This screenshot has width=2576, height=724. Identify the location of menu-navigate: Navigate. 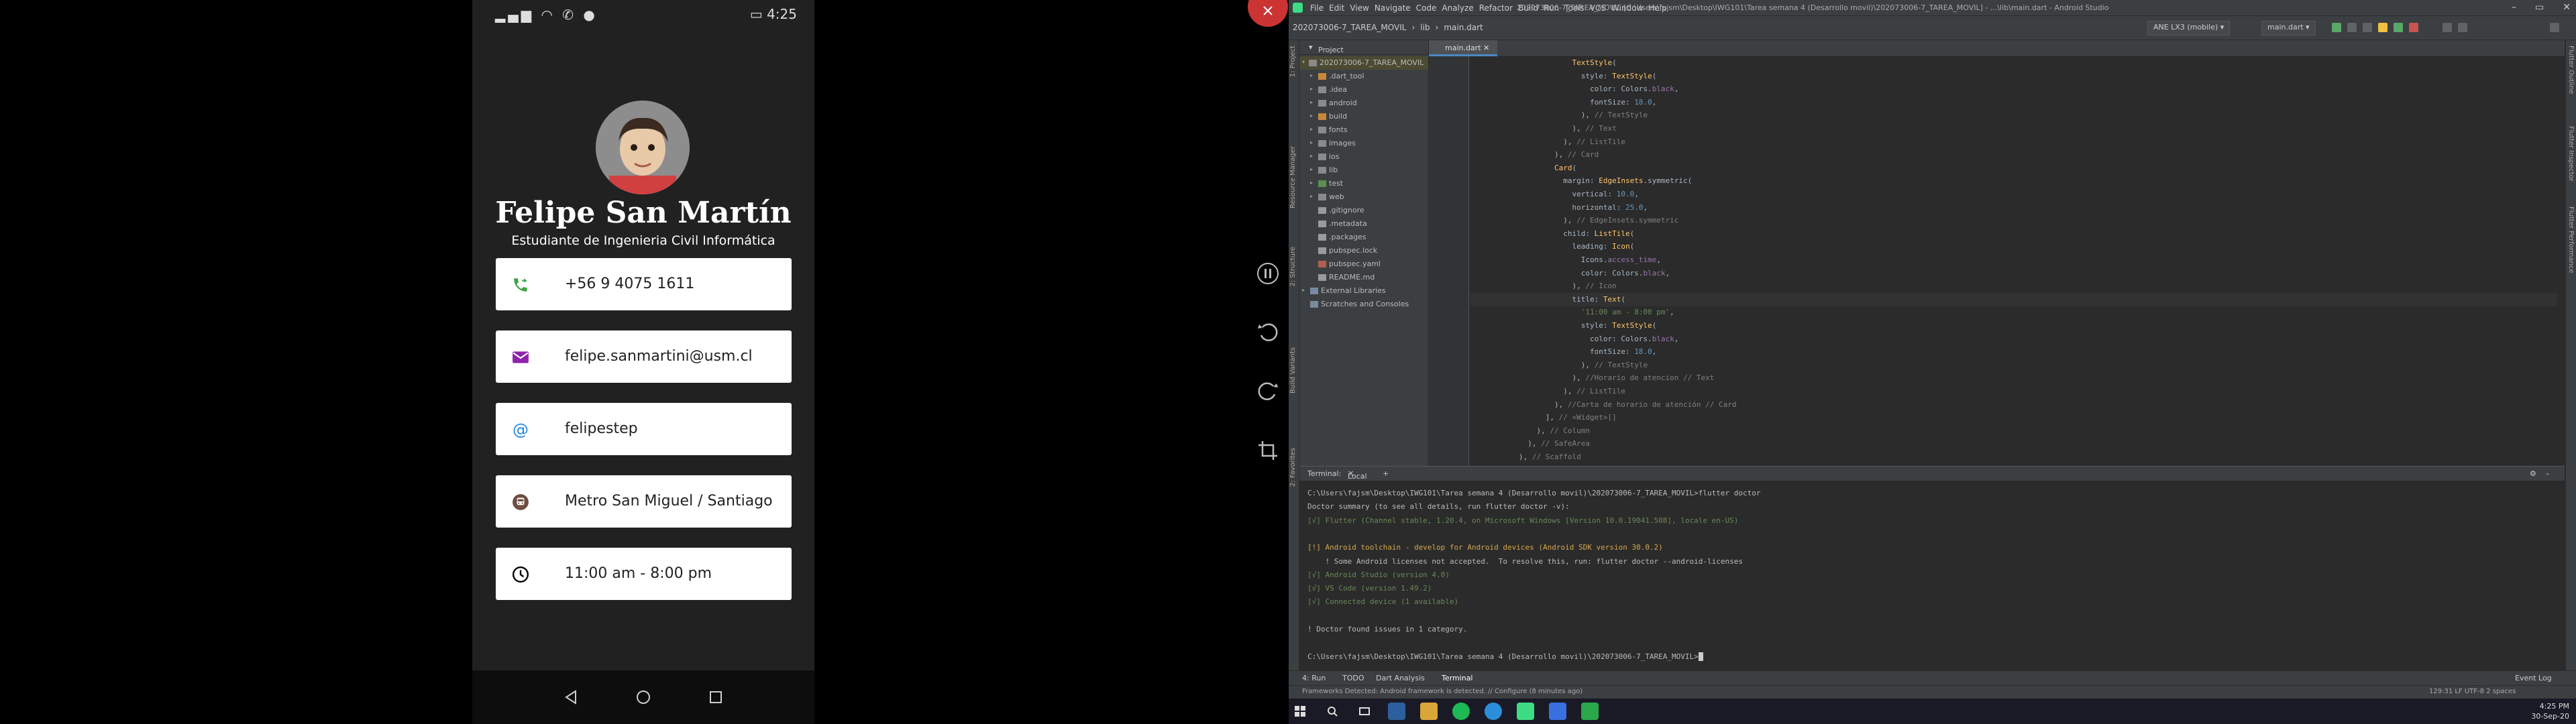
(1393, 8).